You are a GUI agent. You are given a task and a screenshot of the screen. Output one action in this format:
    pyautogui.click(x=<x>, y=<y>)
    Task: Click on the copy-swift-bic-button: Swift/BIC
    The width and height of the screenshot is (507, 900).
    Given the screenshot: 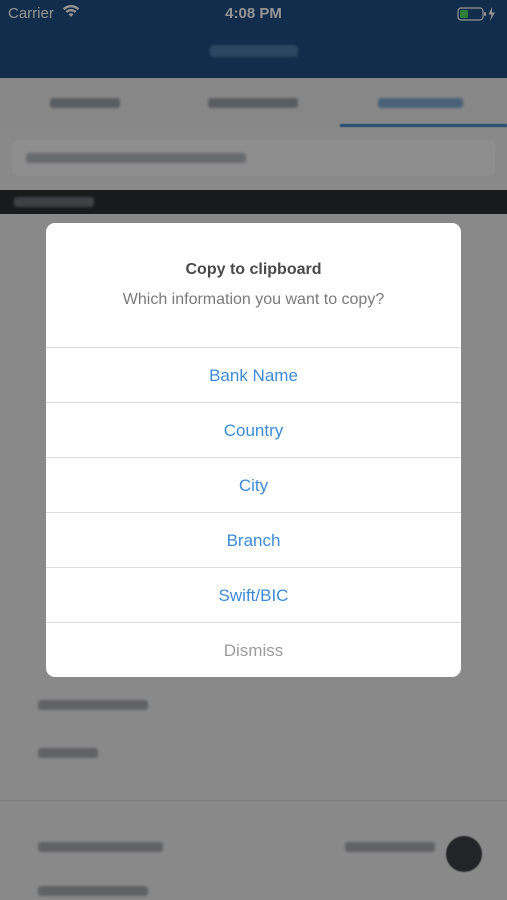 What is the action you would take?
    pyautogui.click(x=253, y=595)
    